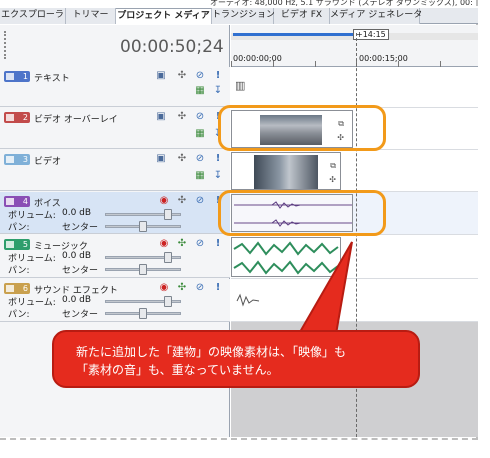 This screenshot has height=458, width=490. I want to click on callout-line-2: 「素材の音」も、重なっていません。, so click(177, 370).